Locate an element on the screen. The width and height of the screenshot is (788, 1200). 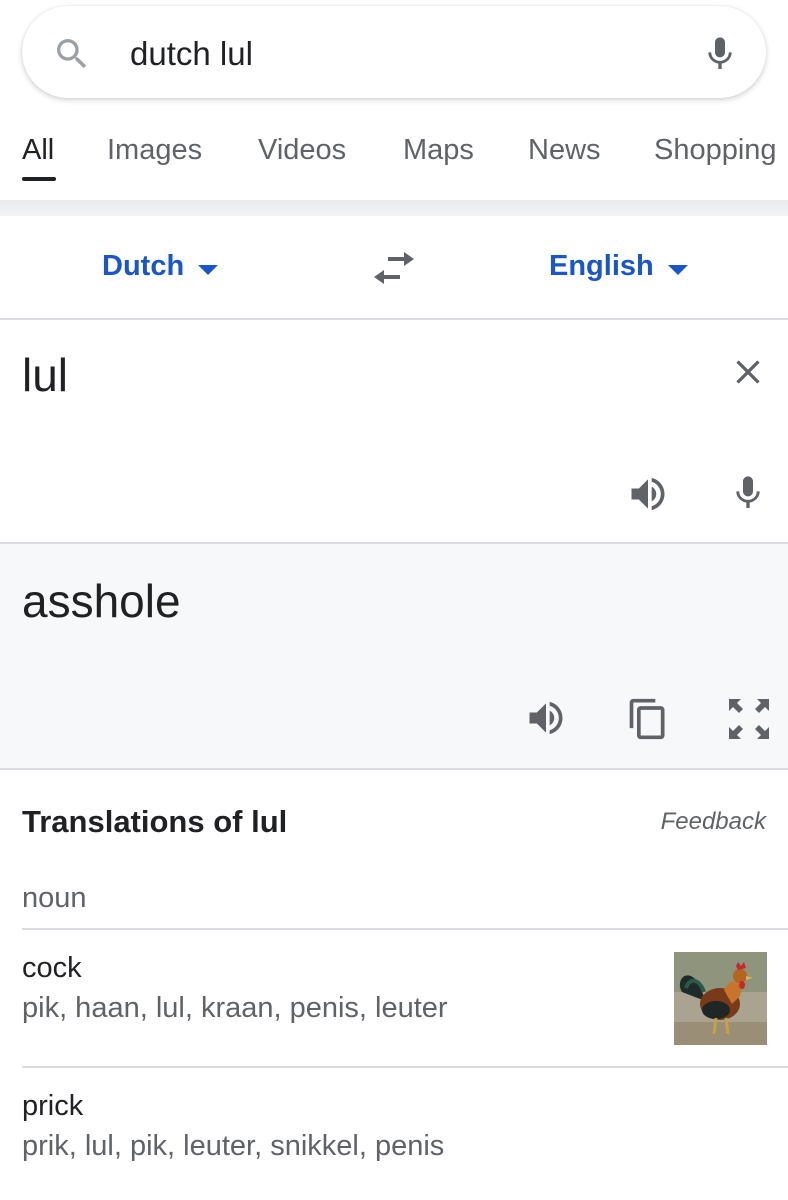
copy-icon is located at coordinates (648, 719).